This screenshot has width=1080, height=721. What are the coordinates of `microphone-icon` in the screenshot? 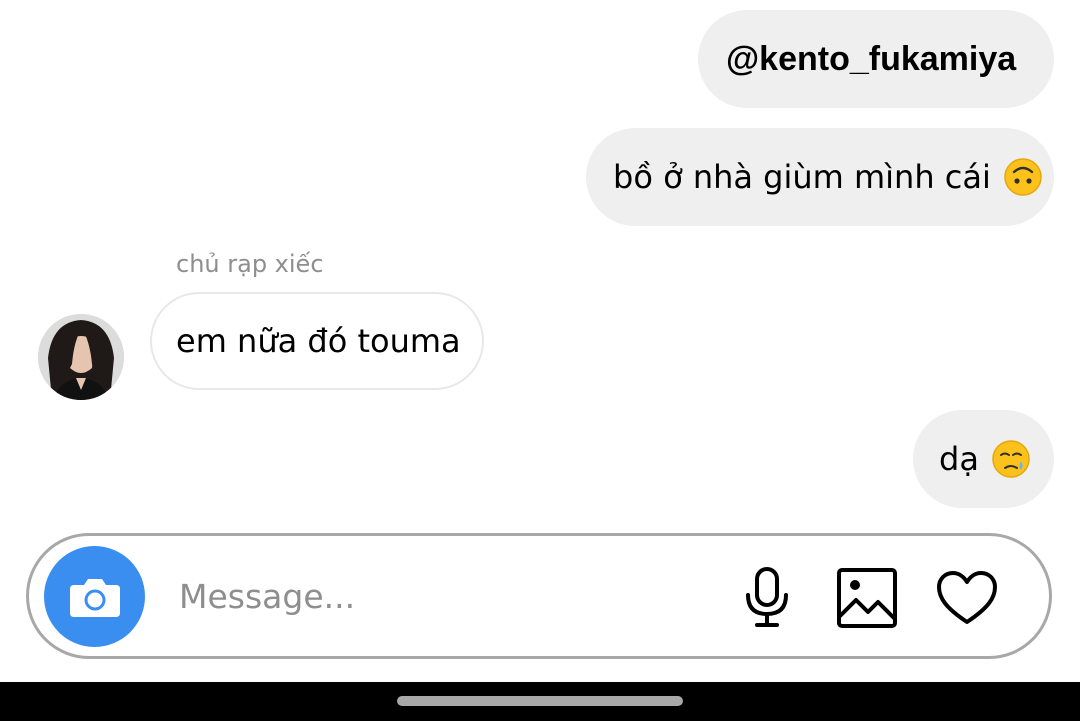 It's located at (767, 597).